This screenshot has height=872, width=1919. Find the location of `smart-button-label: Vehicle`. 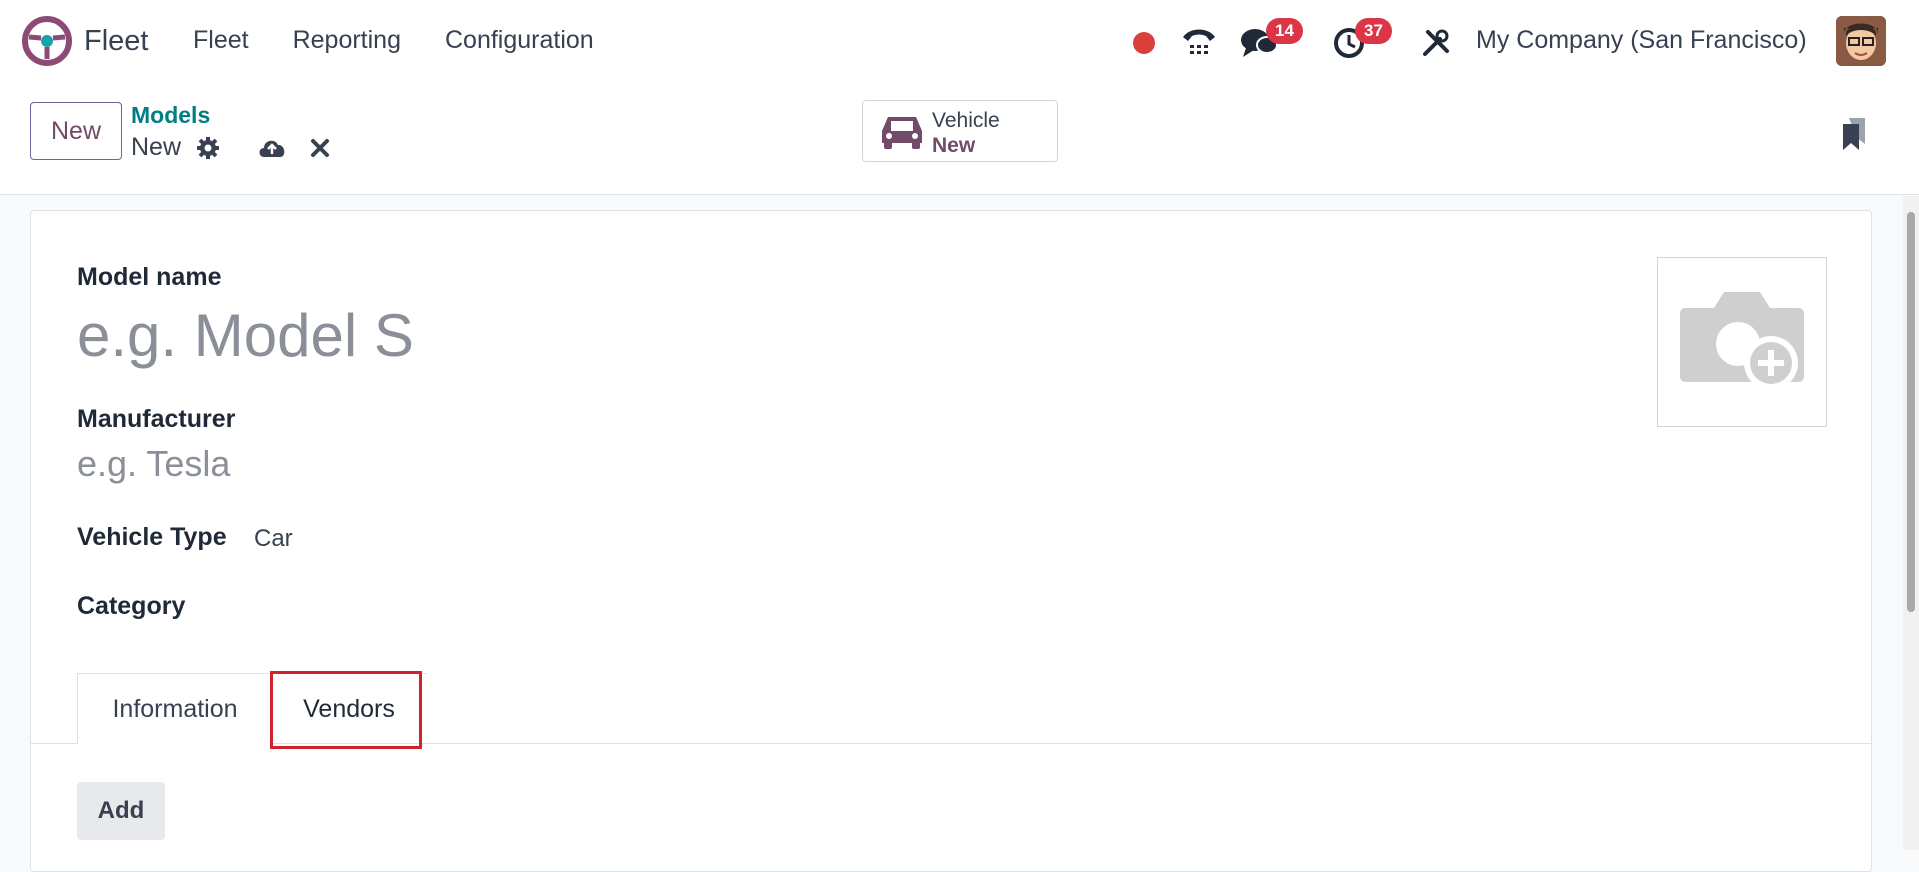

smart-button-label: Vehicle is located at coordinates (966, 120).